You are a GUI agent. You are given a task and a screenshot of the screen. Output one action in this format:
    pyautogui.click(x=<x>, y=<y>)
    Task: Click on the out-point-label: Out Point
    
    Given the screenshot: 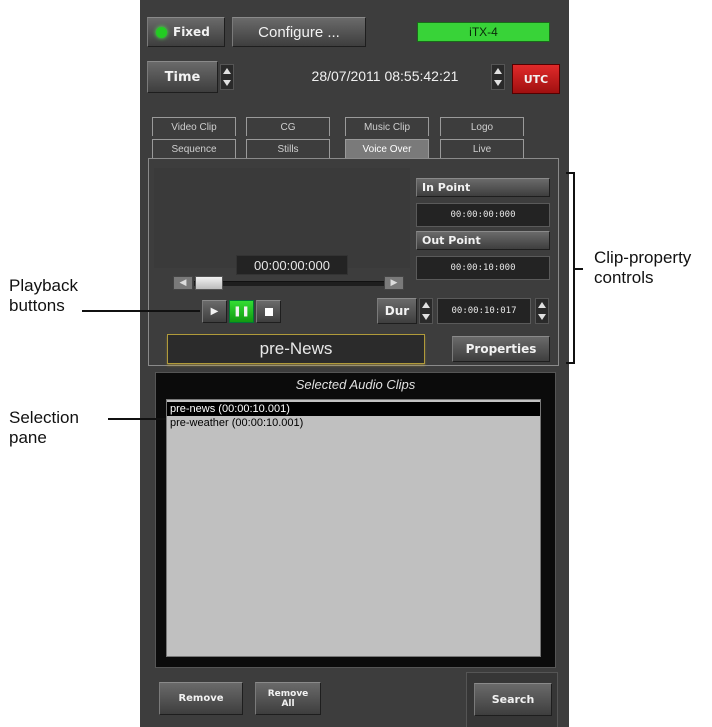 What is the action you would take?
    pyautogui.click(x=451, y=240)
    